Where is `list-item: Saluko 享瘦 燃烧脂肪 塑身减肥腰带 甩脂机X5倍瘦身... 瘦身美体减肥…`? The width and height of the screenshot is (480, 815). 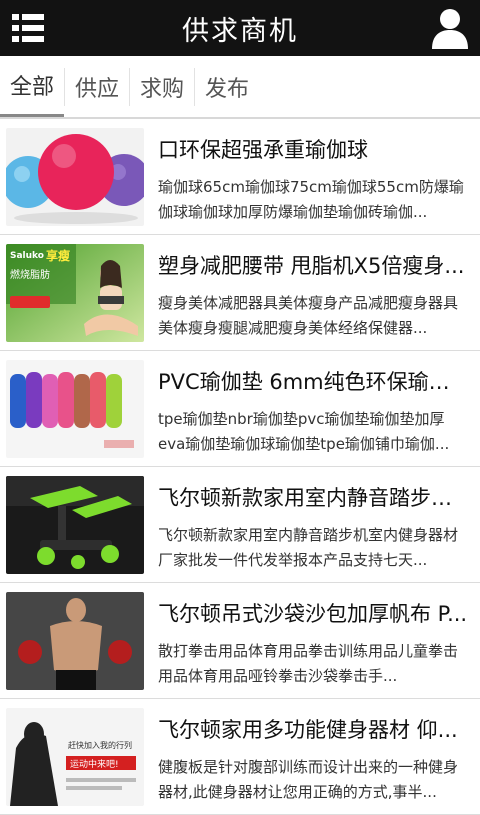
list-item: Saluko 享瘦 燃烧脂肪 塑身减肥腰带 甩脂机X5倍瘦身... 瘦身美体减肥… is located at coordinates (240, 293).